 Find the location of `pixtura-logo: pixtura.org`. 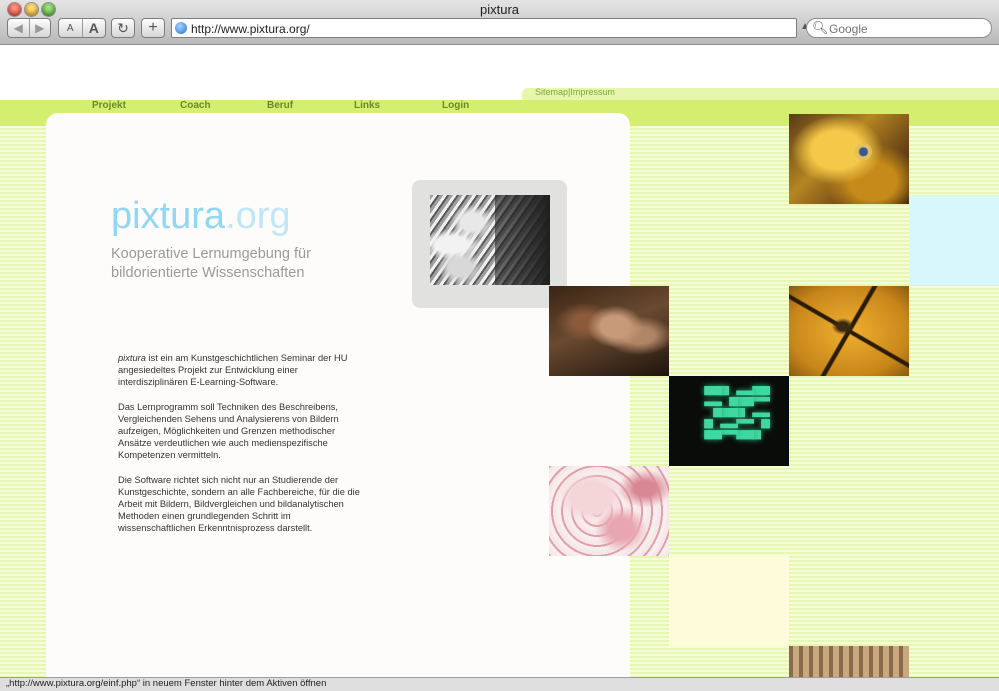

pixtura-logo: pixtura.org is located at coordinates (201, 216).